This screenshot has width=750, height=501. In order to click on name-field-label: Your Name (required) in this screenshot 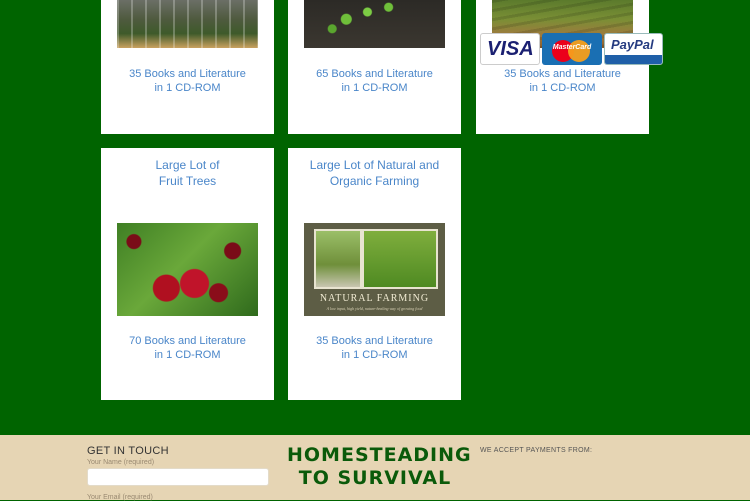, I will do `click(121, 462)`.